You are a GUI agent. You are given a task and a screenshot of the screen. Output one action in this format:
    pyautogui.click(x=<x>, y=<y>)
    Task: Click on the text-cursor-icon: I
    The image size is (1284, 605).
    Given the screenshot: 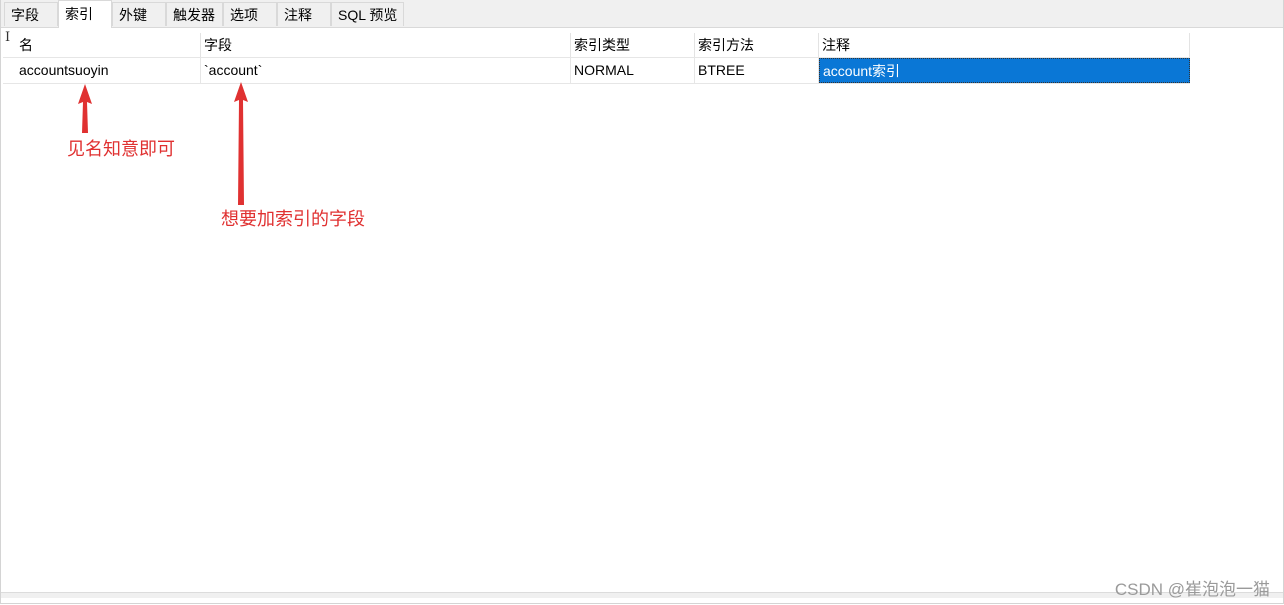 What is the action you would take?
    pyautogui.click(x=8, y=37)
    